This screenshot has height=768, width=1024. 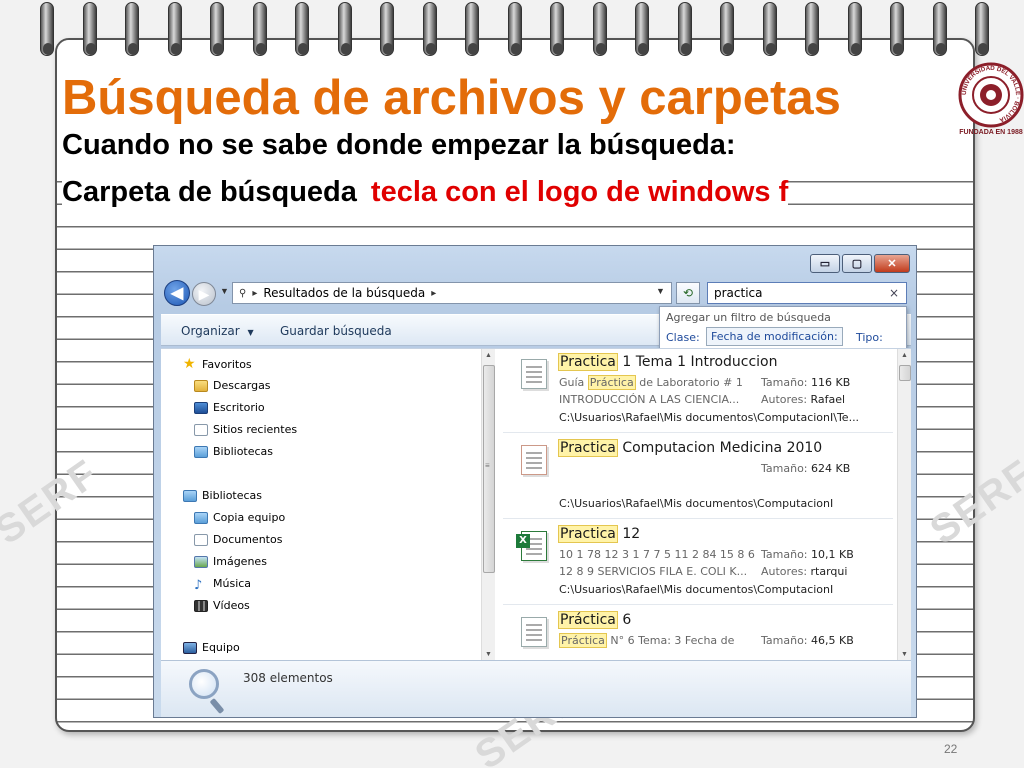 I want to click on item-count: 308 elementos, so click(x=288, y=678).